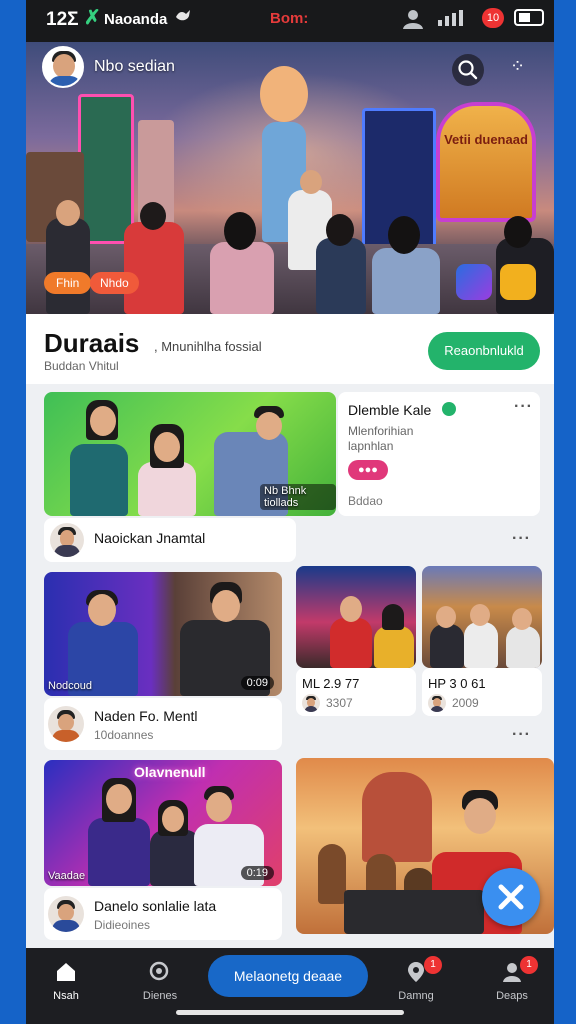 The width and height of the screenshot is (576, 1024). What do you see at coordinates (170, 772) in the screenshot?
I see `neon-banner-text: Olavnenull` at bounding box center [170, 772].